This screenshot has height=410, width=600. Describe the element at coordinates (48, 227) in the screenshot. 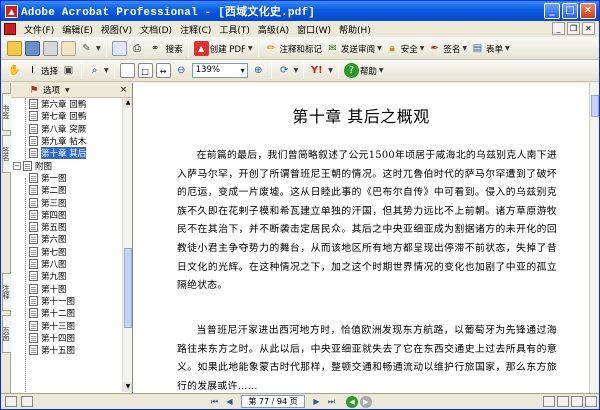

I see `bookmark-item: 第五图` at that location.